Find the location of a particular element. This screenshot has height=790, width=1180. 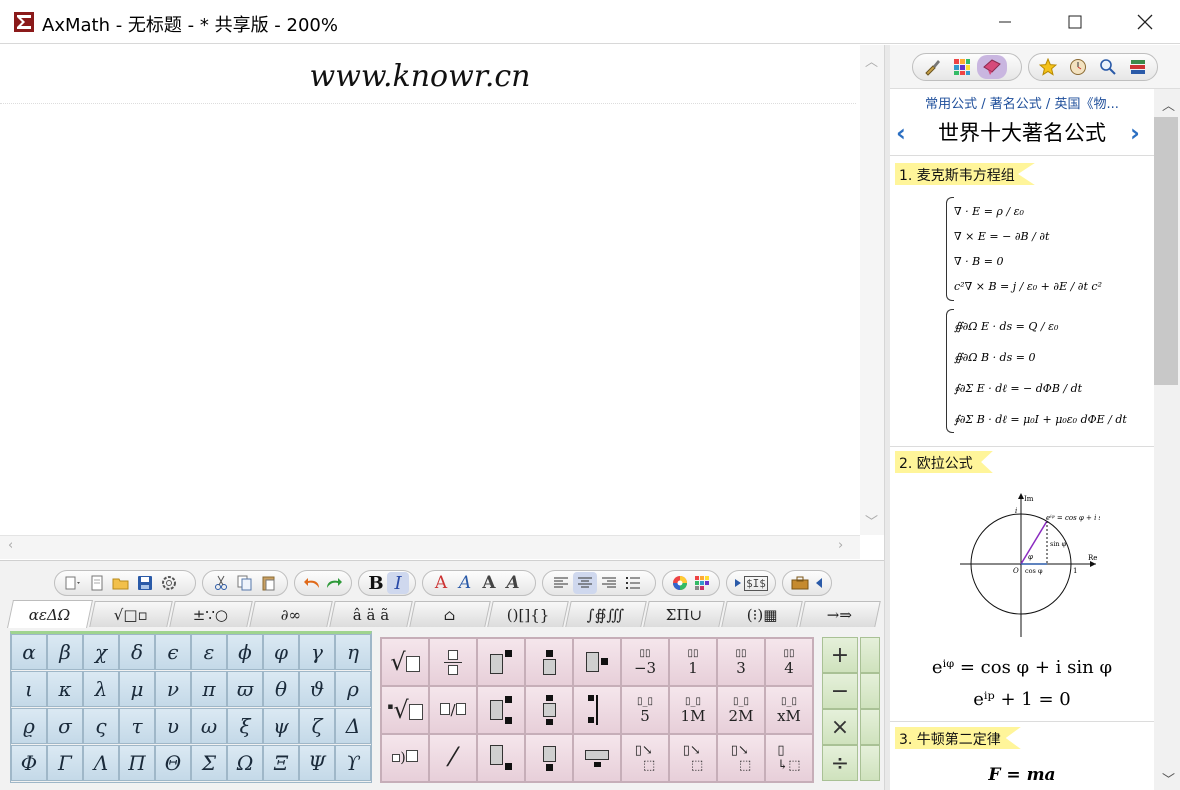

paste-button is located at coordinates (269, 583).